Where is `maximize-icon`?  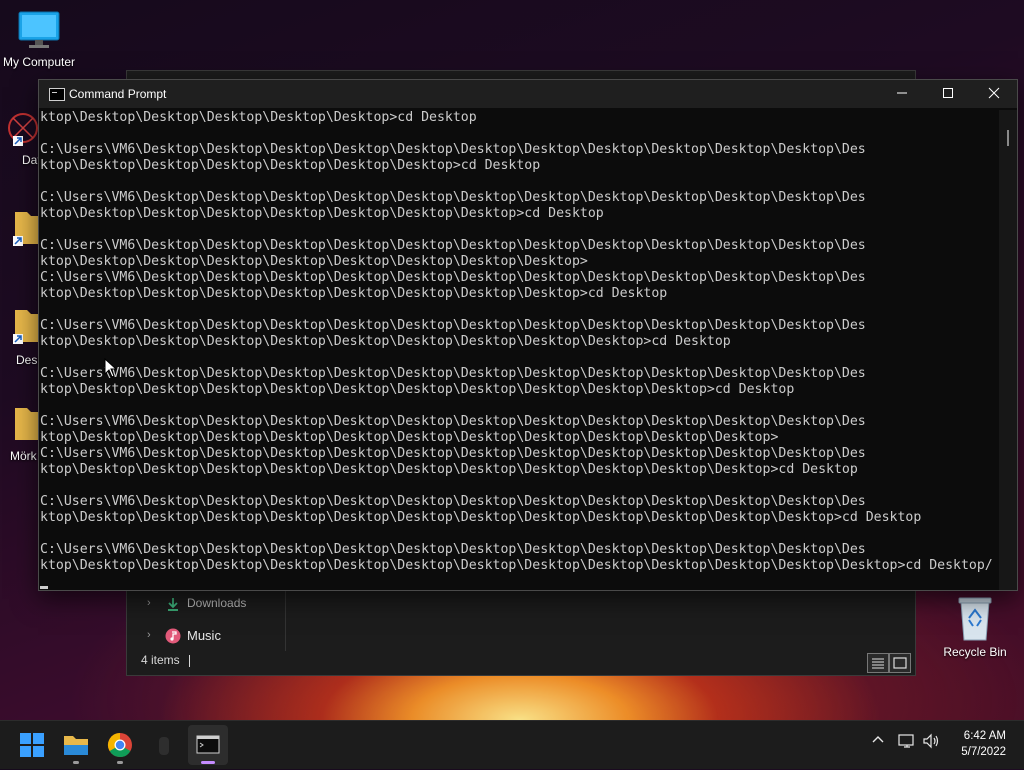 maximize-icon is located at coordinates (948, 93).